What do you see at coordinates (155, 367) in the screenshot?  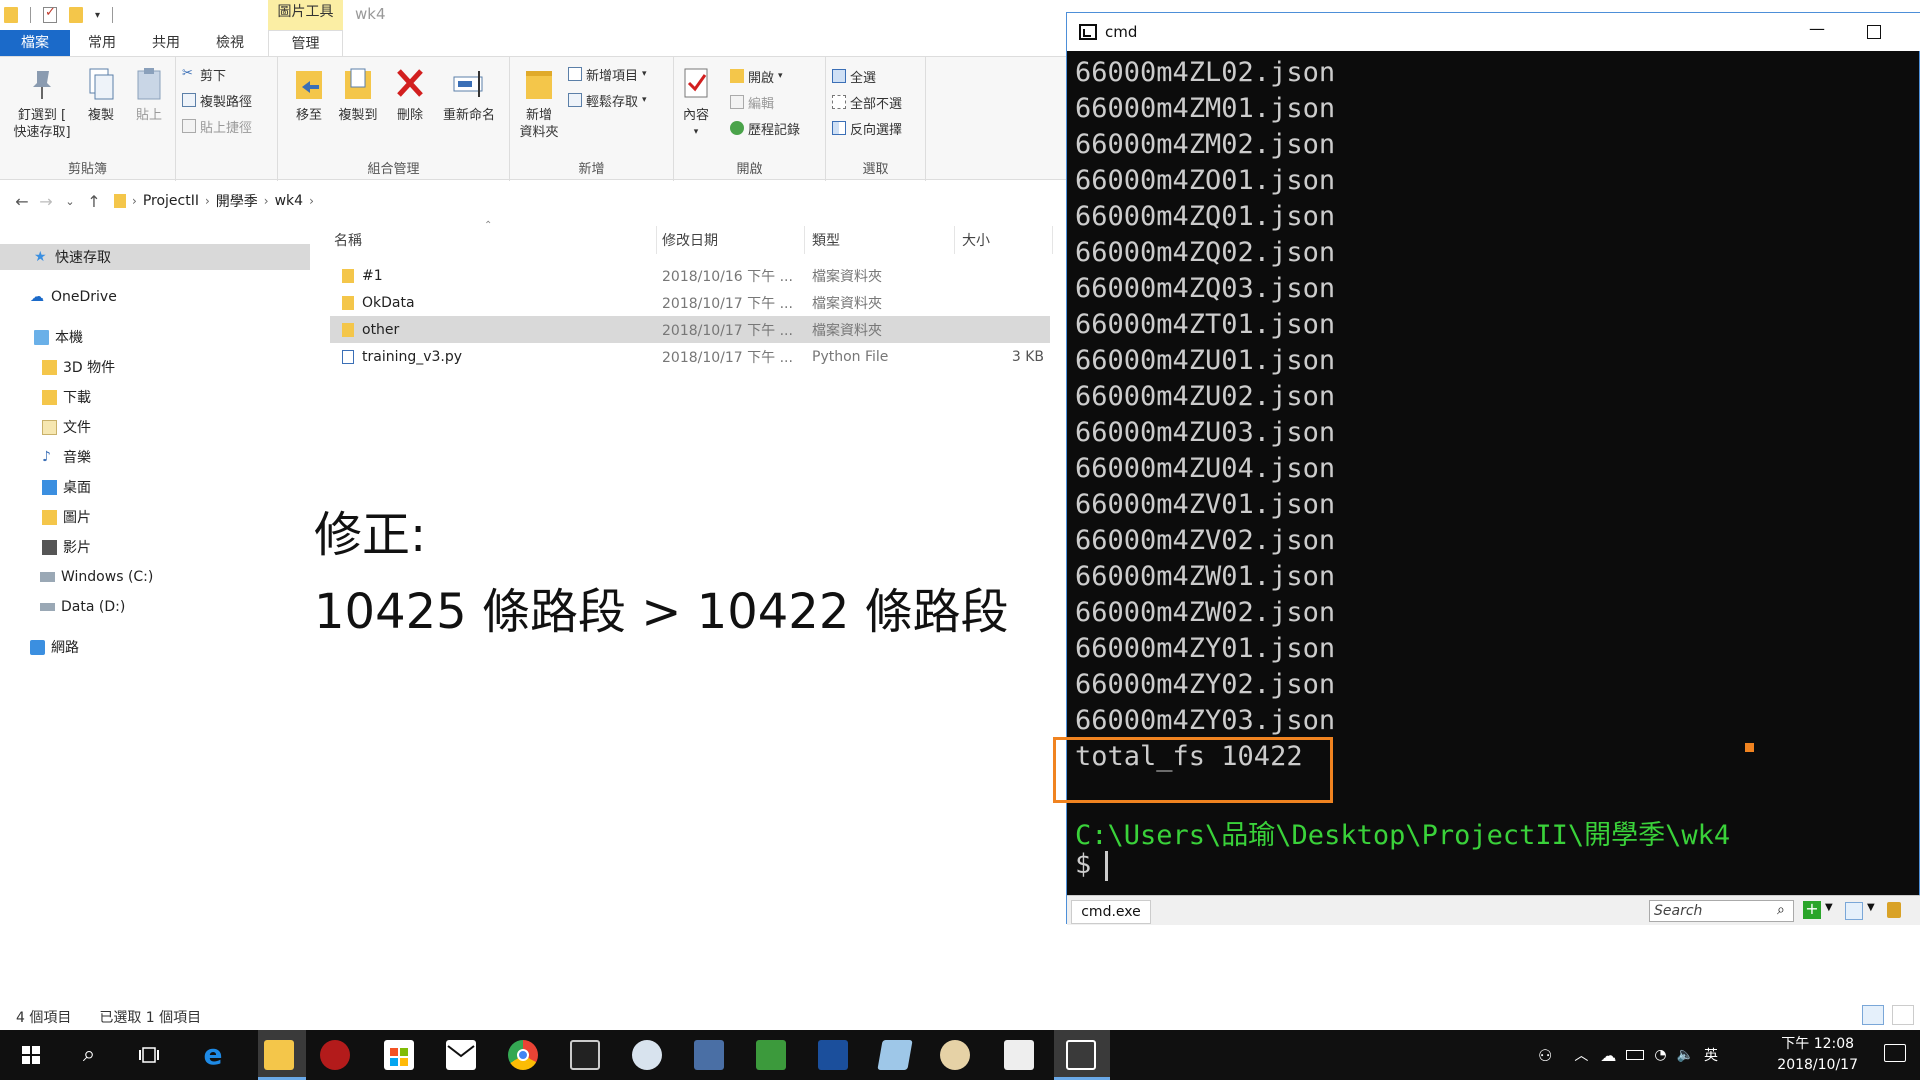 I see `nav-3d-objects: 3D 物件` at bounding box center [155, 367].